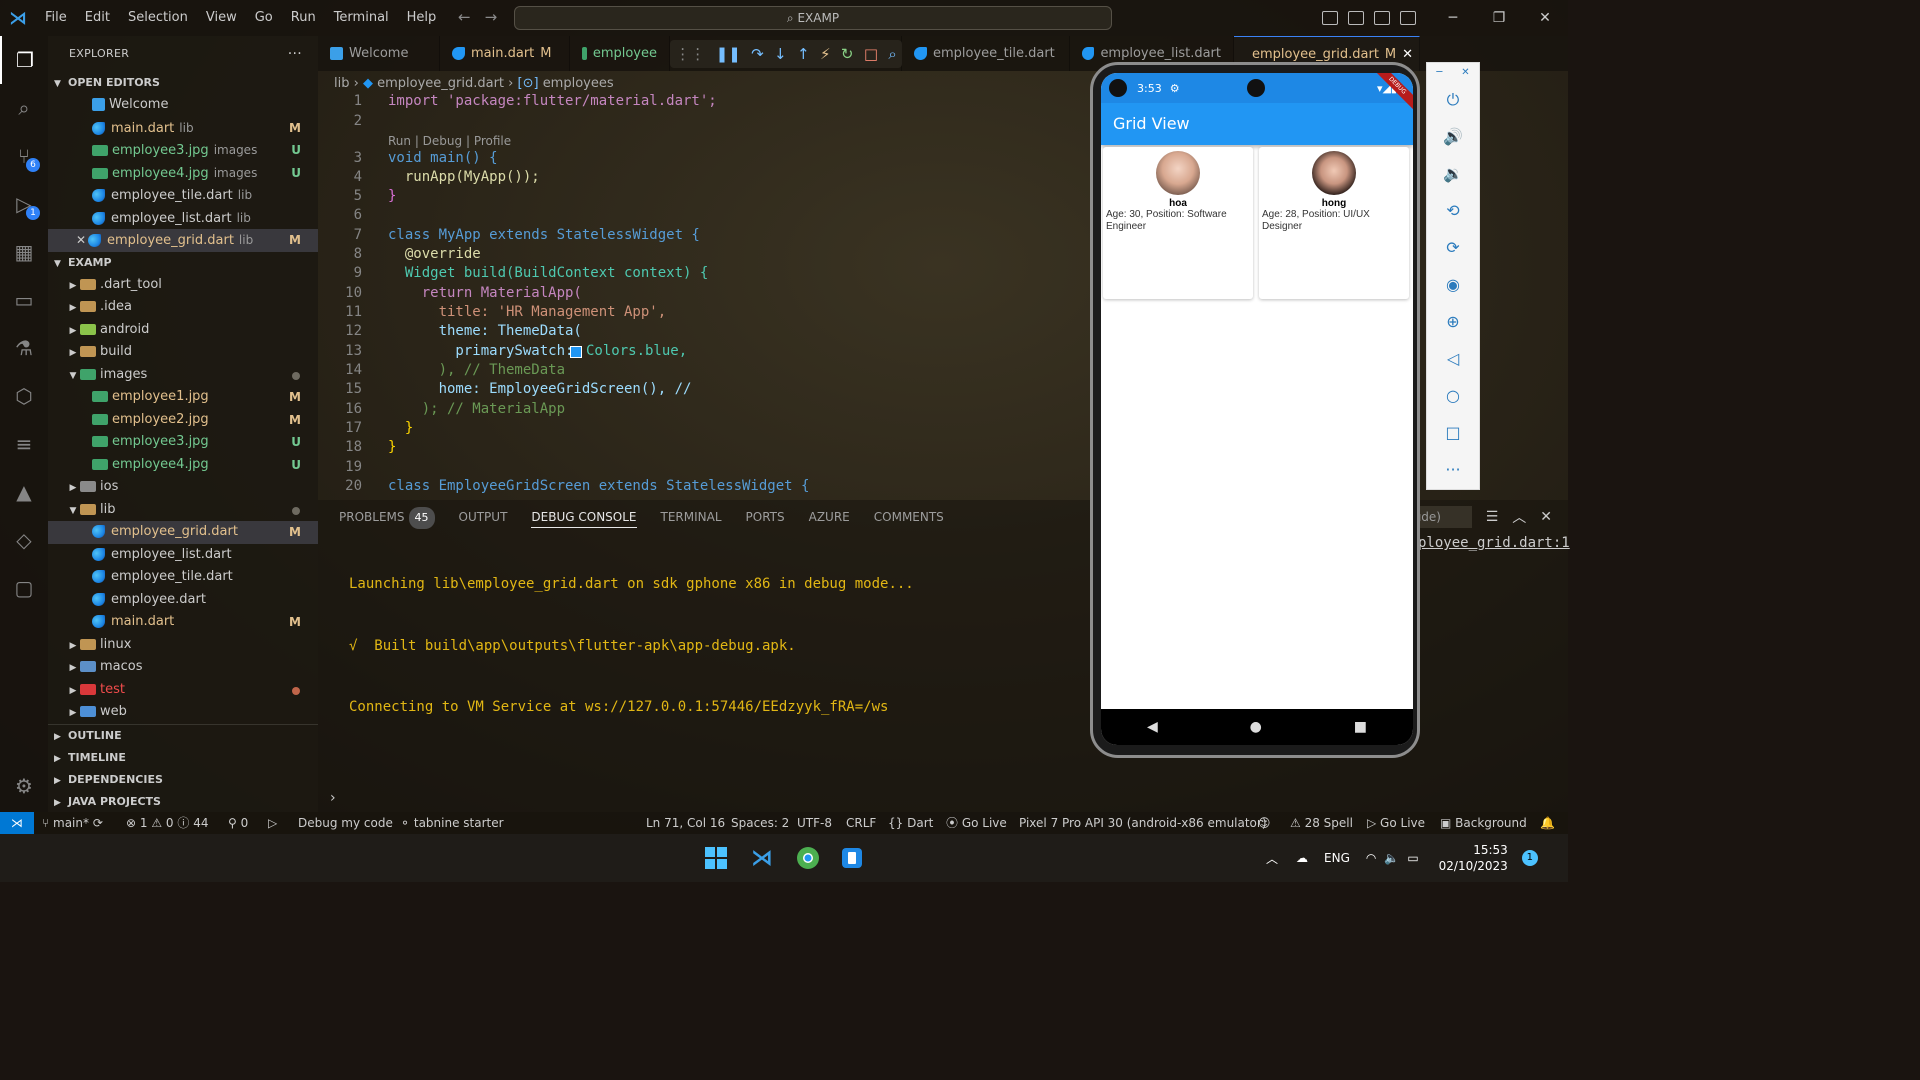  What do you see at coordinates (1453, 358) in the screenshot?
I see `back-icon: ◁` at bounding box center [1453, 358].